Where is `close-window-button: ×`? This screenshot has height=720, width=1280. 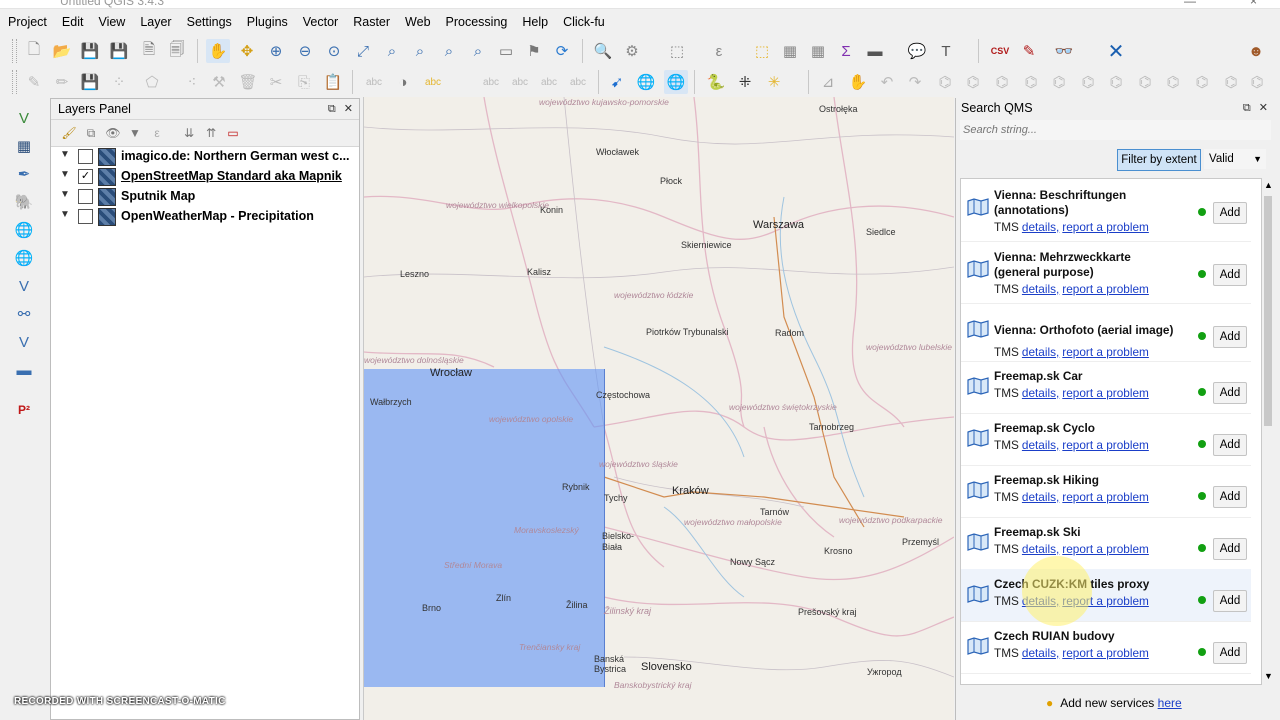
close-window-button: × is located at coordinates (1253, 4).